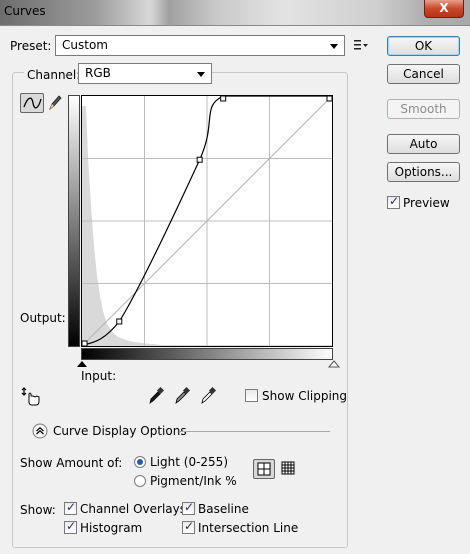  I want to click on gray-eyedropper-icon, so click(182, 396).